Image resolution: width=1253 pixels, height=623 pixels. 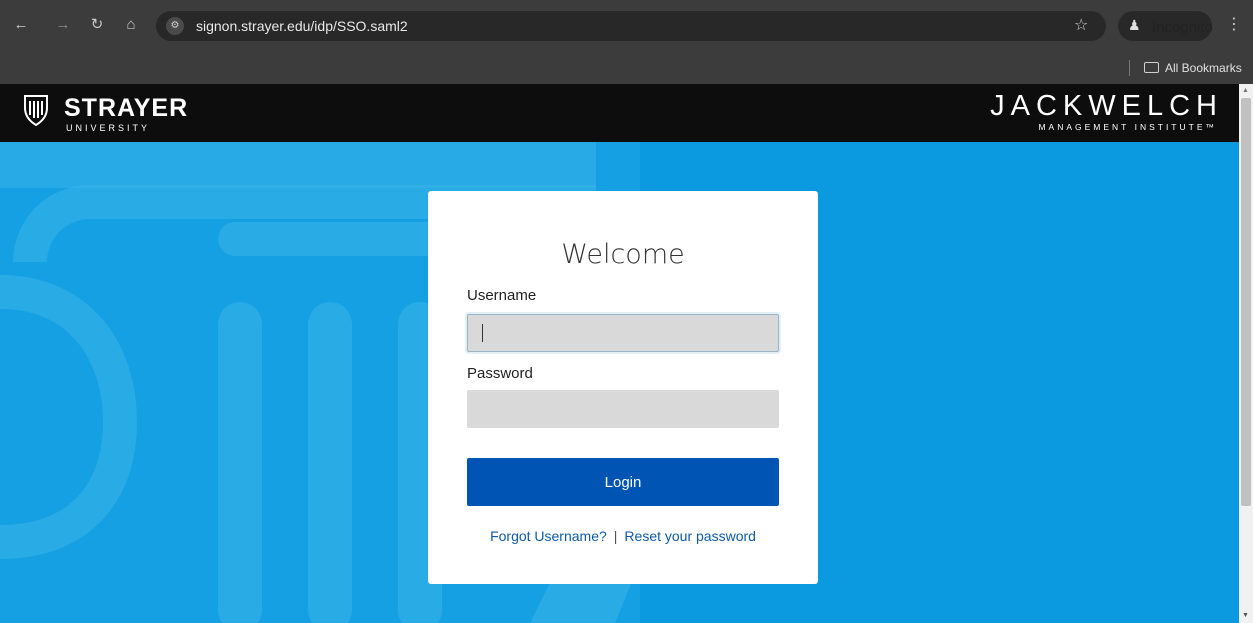 I want to click on reset-password-link: Reset your password, so click(x=690, y=536).